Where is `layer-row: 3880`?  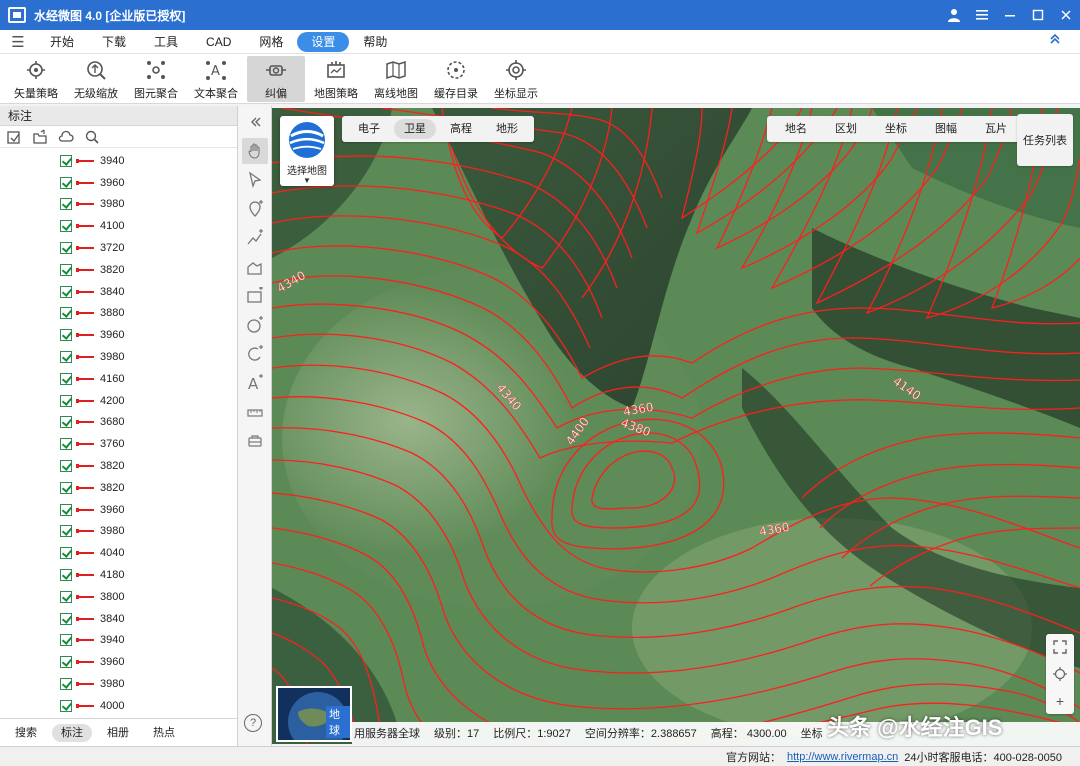 layer-row: 3880 is located at coordinates (118, 314).